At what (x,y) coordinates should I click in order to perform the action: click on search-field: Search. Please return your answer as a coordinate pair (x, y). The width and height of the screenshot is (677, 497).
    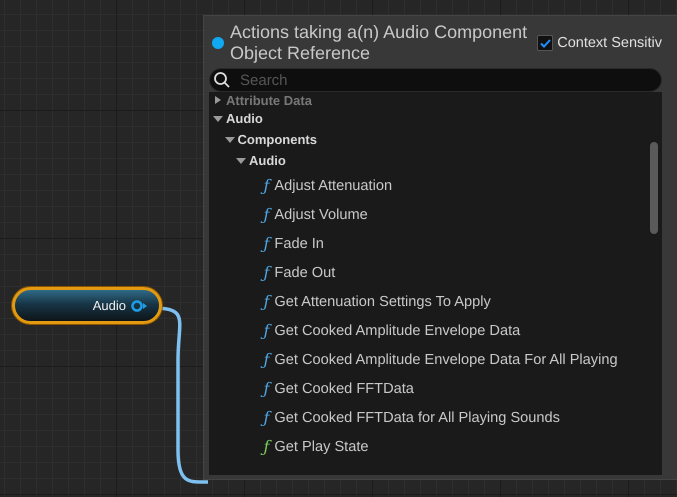
    Looking at the image, I should click on (435, 80).